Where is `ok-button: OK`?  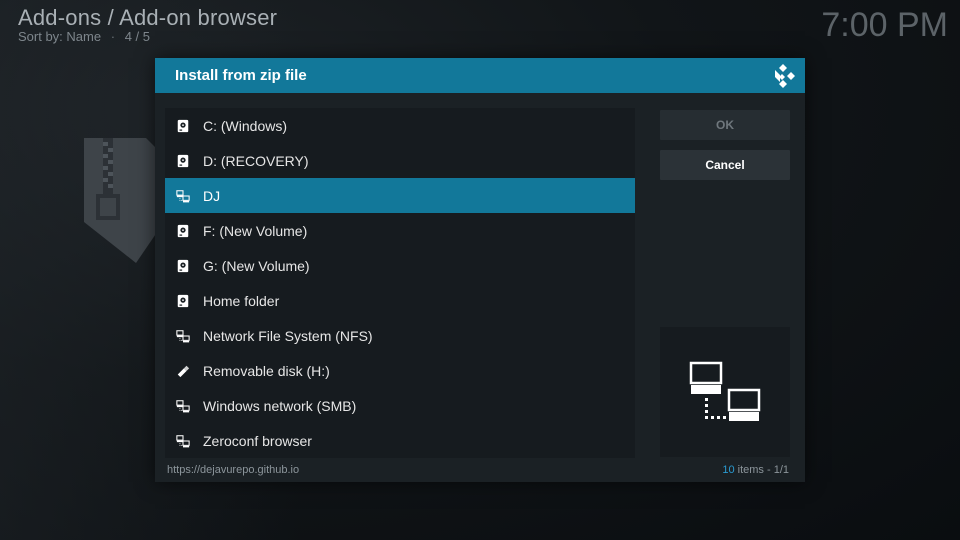
ok-button: OK is located at coordinates (725, 125).